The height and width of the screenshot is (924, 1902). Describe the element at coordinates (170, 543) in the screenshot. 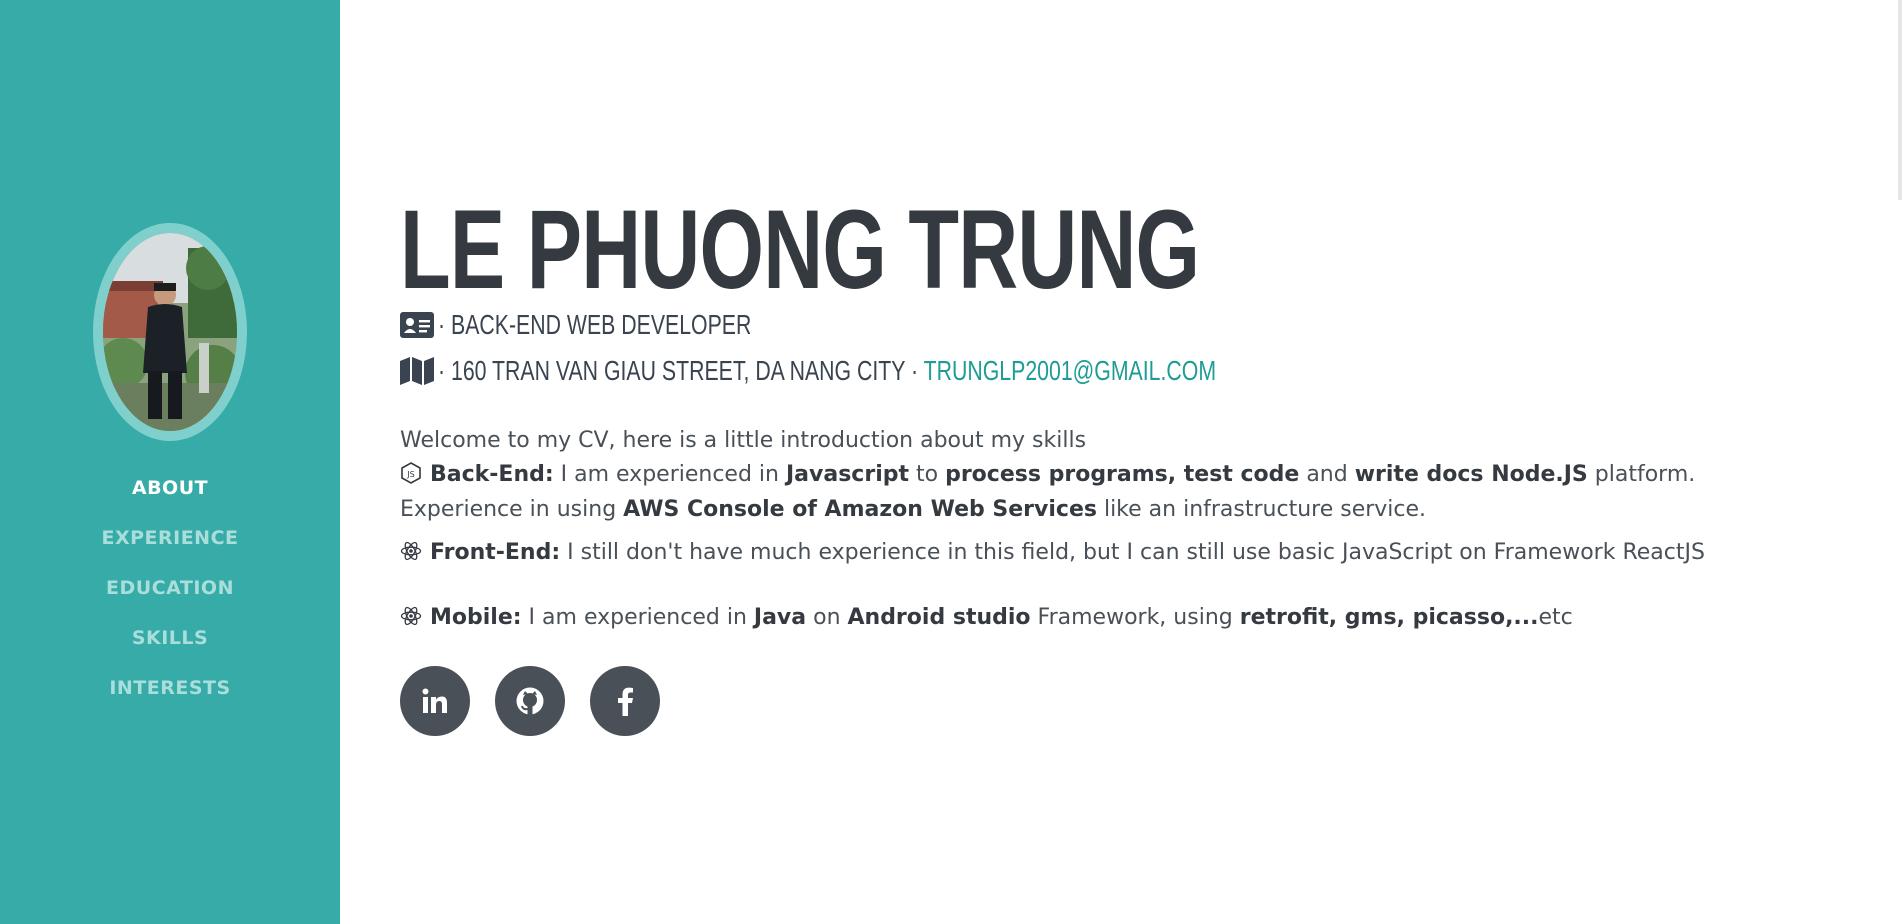

I see `nav-item-experience: EXPERIENCE` at that location.